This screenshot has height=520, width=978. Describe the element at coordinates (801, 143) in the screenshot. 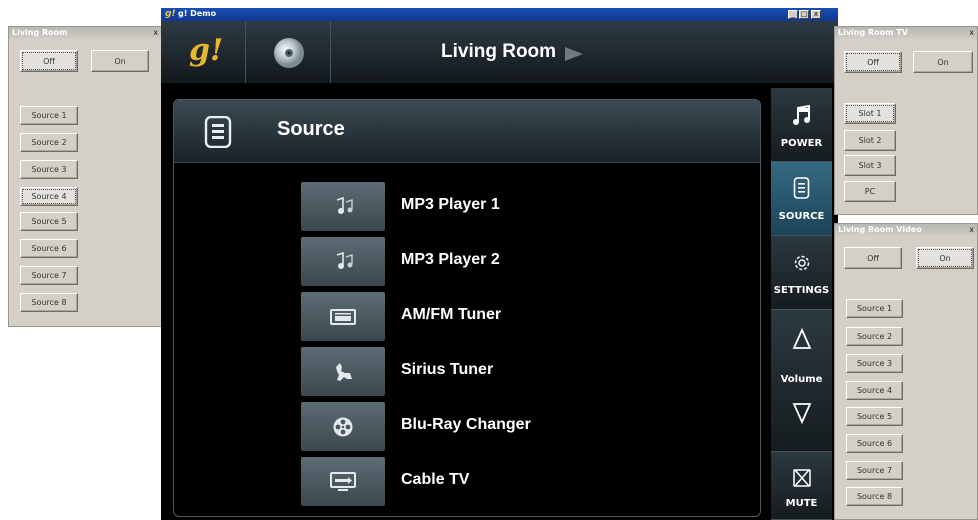

I see `power-nav-label: POWER` at that location.